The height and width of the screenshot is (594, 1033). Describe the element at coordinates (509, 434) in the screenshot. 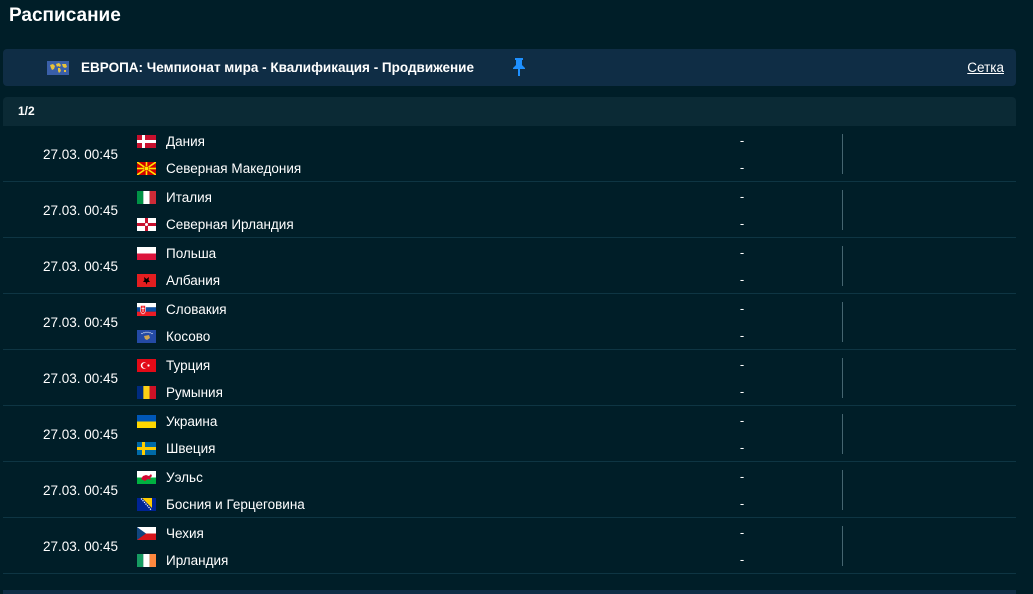

I see `match-row: 27.03. 00:45 Украина Швеция - -` at that location.